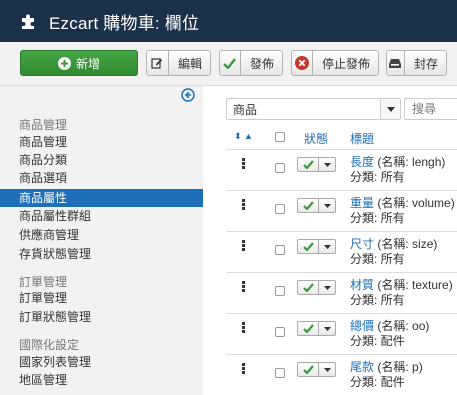 This screenshot has height=395, width=457. I want to click on table-header: ⬍ ▲ 狀態 標題, so click(341, 137).